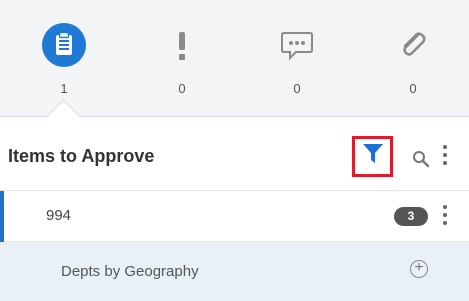 This screenshot has width=469, height=301. Describe the element at coordinates (182, 45) in the screenshot. I see `exclamation-icon` at that location.